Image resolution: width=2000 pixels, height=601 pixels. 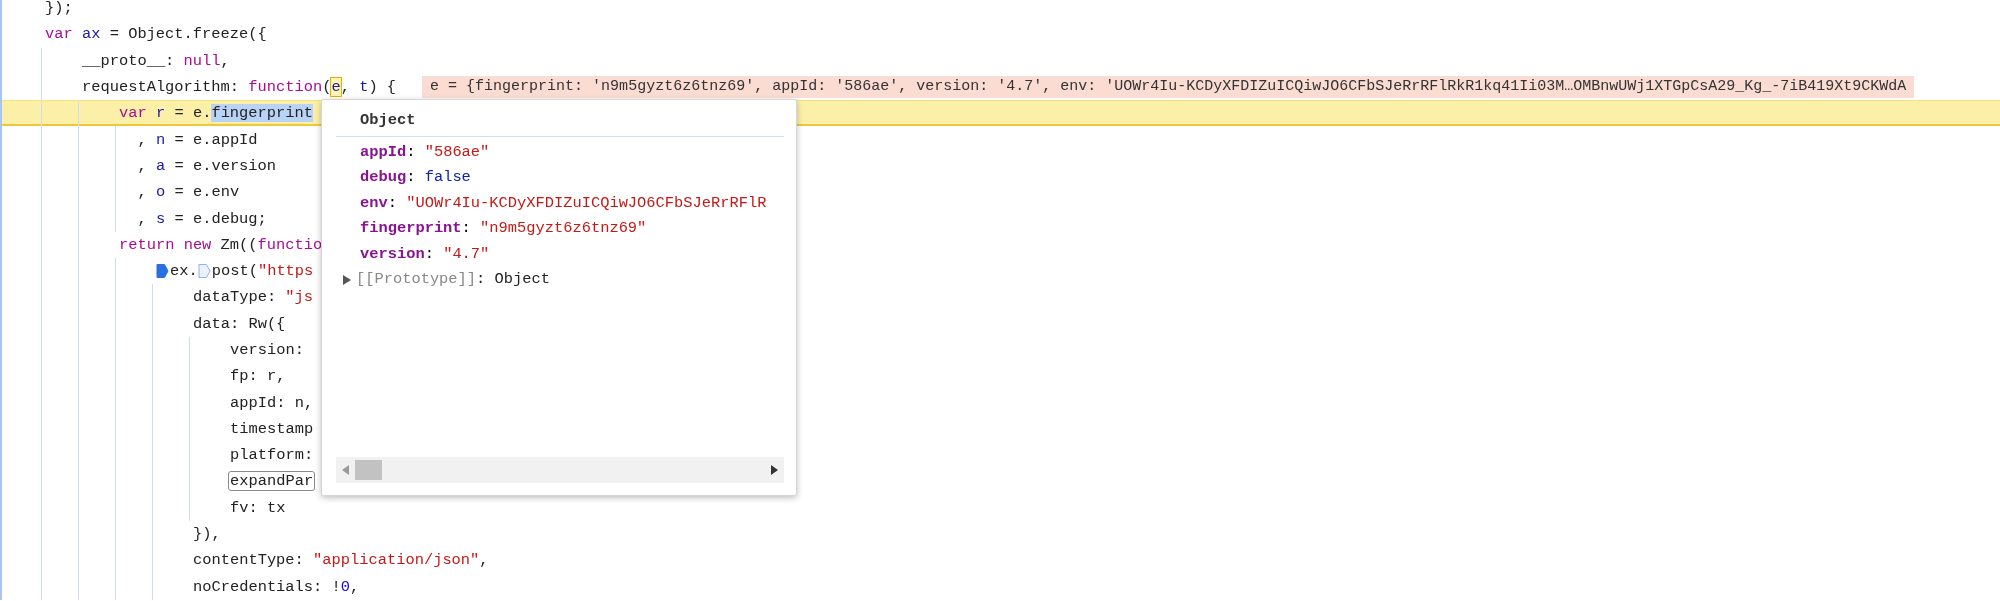 What do you see at coordinates (272, 402) in the screenshot?
I see `code-line: appId: n,` at bounding box center [272, 402].